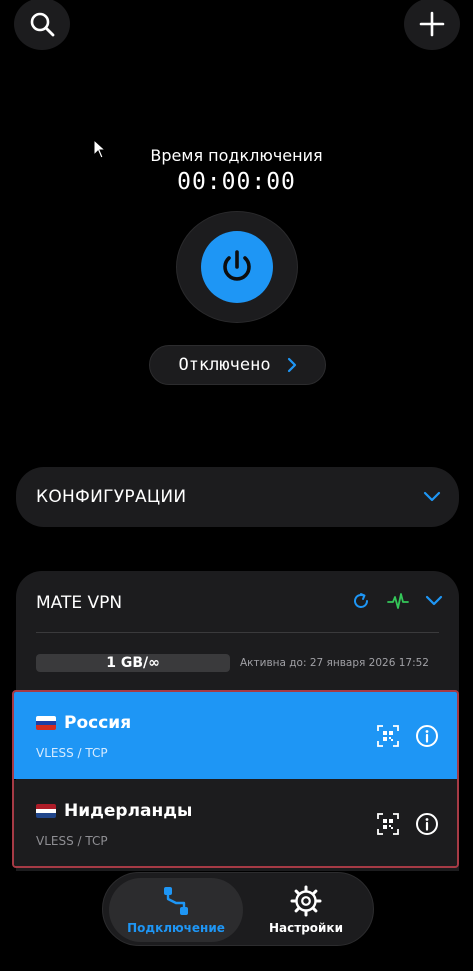 This screenshot has height=971, width=473. I want to click on gear-icon, so click(306, 901).